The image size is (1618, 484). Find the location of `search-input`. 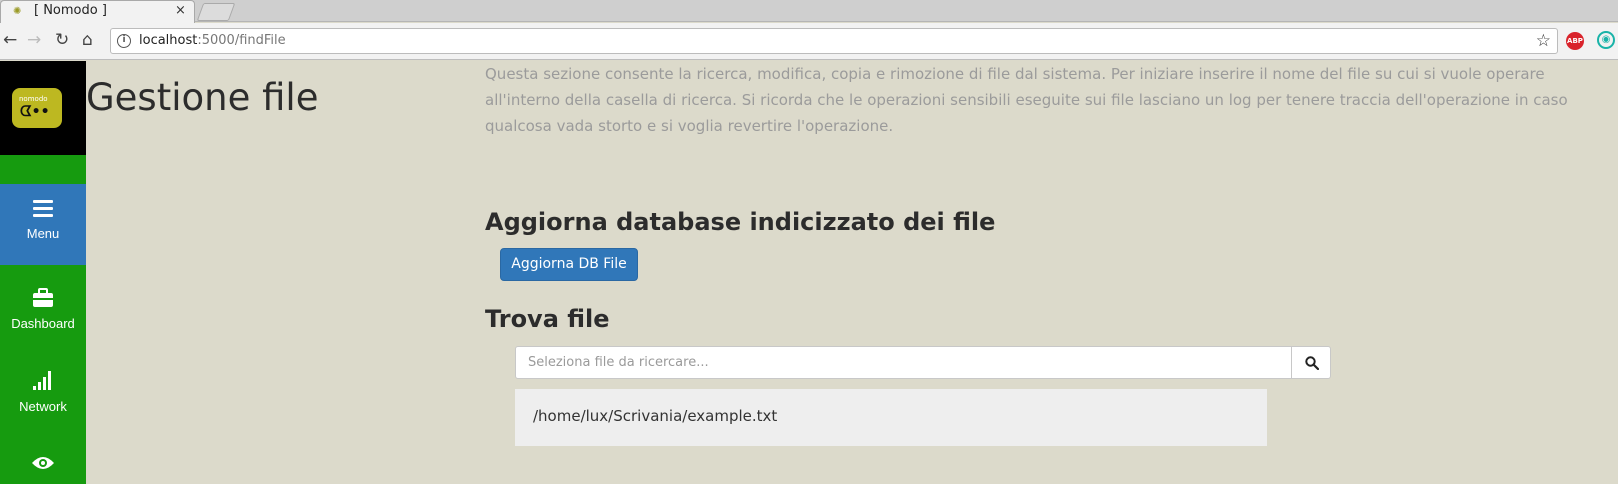

search-input is located at coordinates (903, 362).